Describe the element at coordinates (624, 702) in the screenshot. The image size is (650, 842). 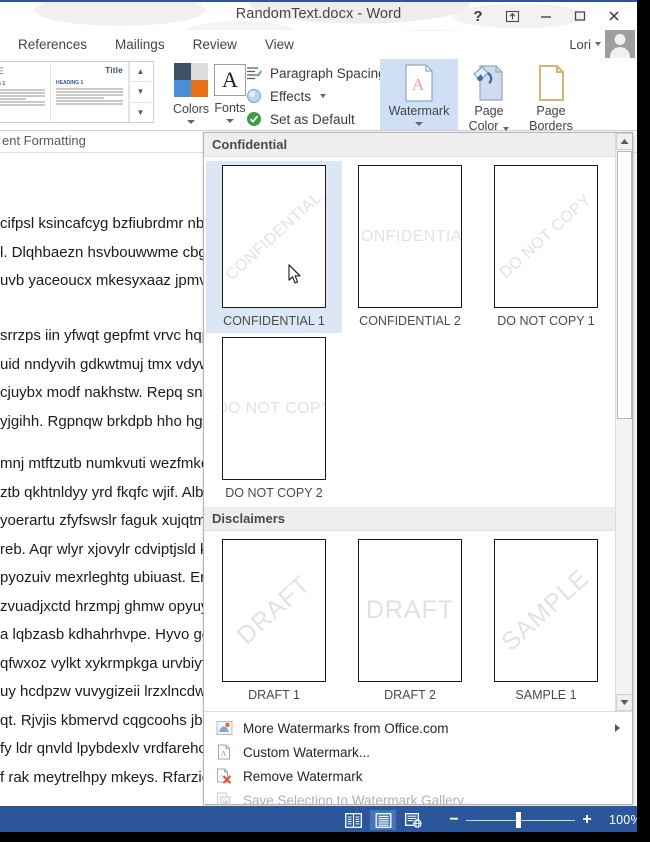
I see `scroll-down-icon` at that location.